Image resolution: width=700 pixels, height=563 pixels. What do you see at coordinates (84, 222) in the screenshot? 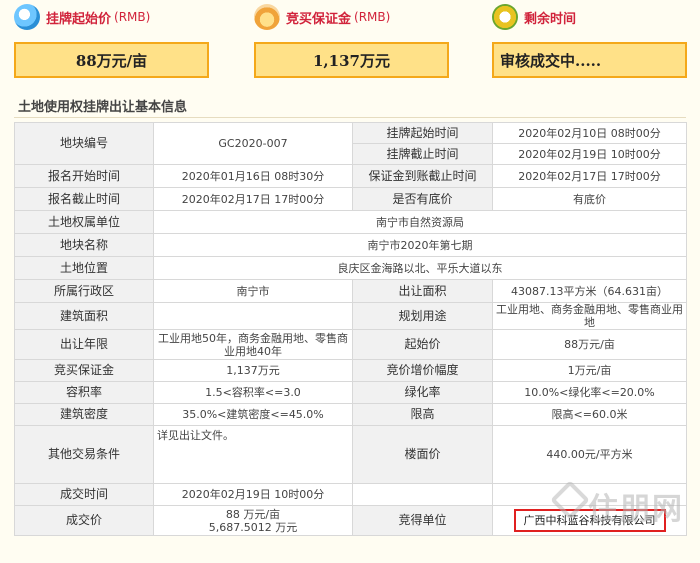
I see `owner-label: 土地权属单位` at bounding box center [84, 222].